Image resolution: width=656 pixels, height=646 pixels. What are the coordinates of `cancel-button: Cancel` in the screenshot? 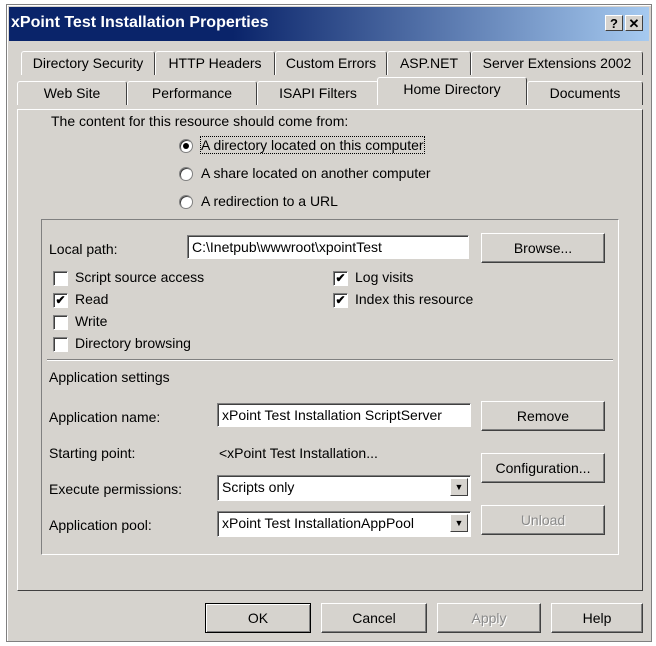 It's located at (374, 618).